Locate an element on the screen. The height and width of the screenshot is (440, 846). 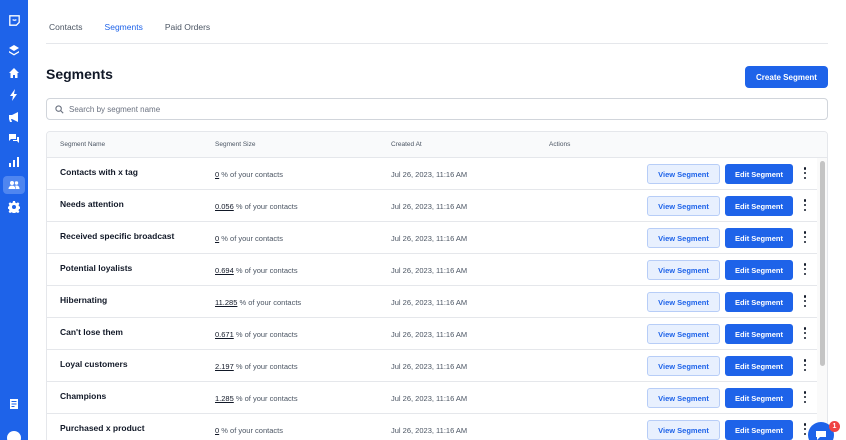
tab-segments: Segments is located at coordinates (124, 33).